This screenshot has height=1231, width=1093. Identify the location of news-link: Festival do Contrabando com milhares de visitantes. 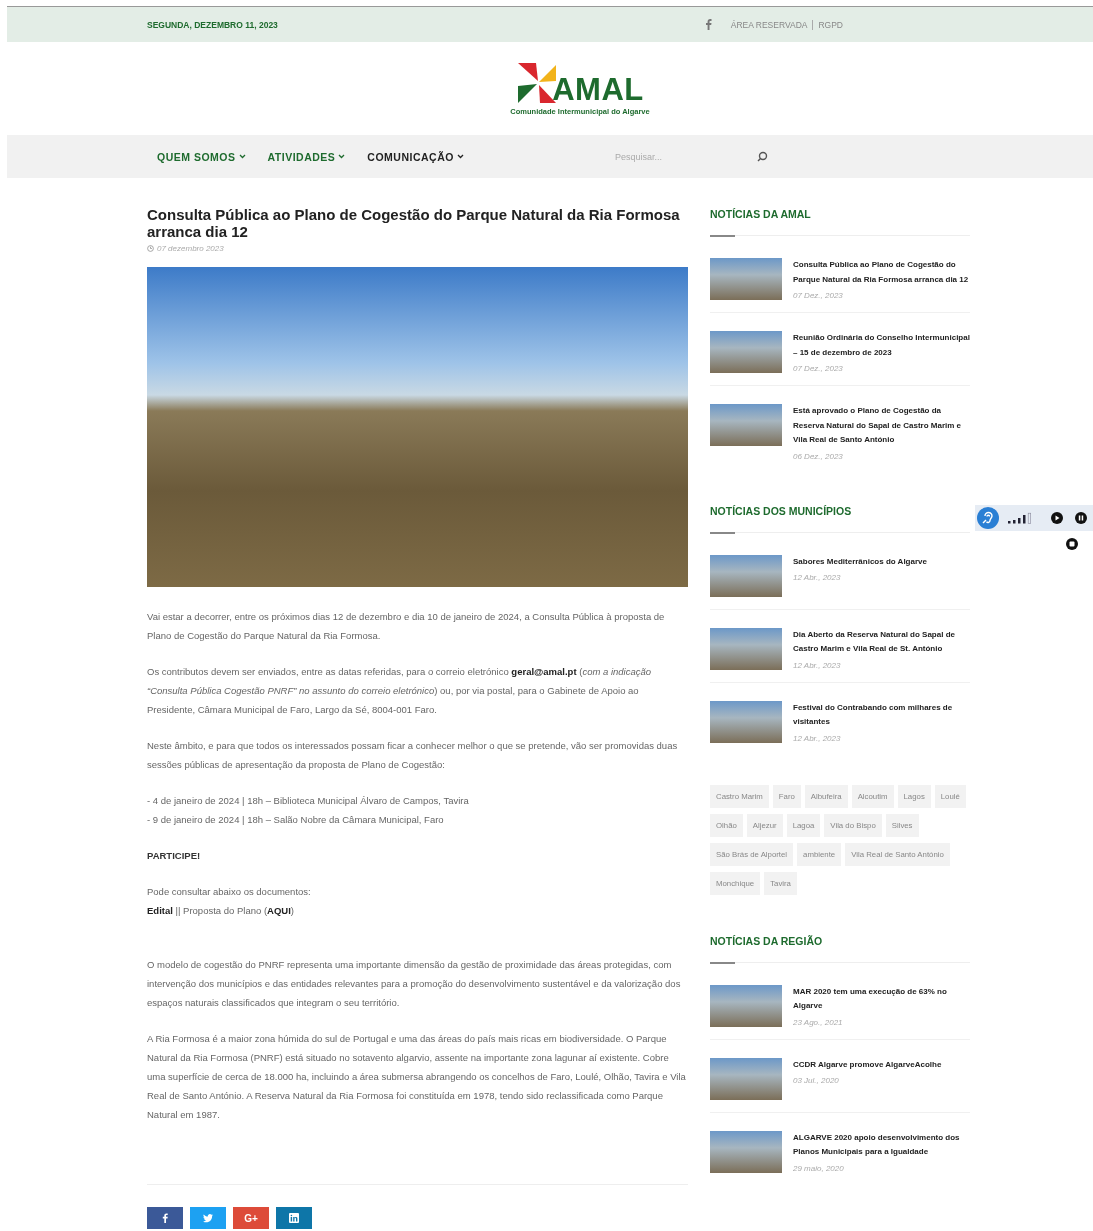
(881, 715).